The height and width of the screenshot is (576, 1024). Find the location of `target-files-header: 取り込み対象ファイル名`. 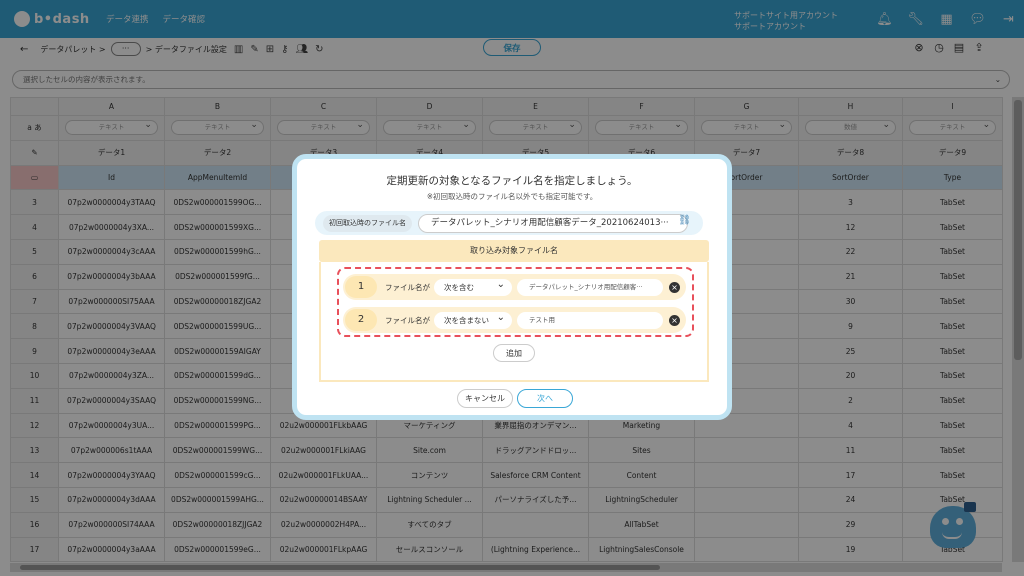

target-files-header: 取り込み対象ファイル名 is located at coordinates (514, 251).